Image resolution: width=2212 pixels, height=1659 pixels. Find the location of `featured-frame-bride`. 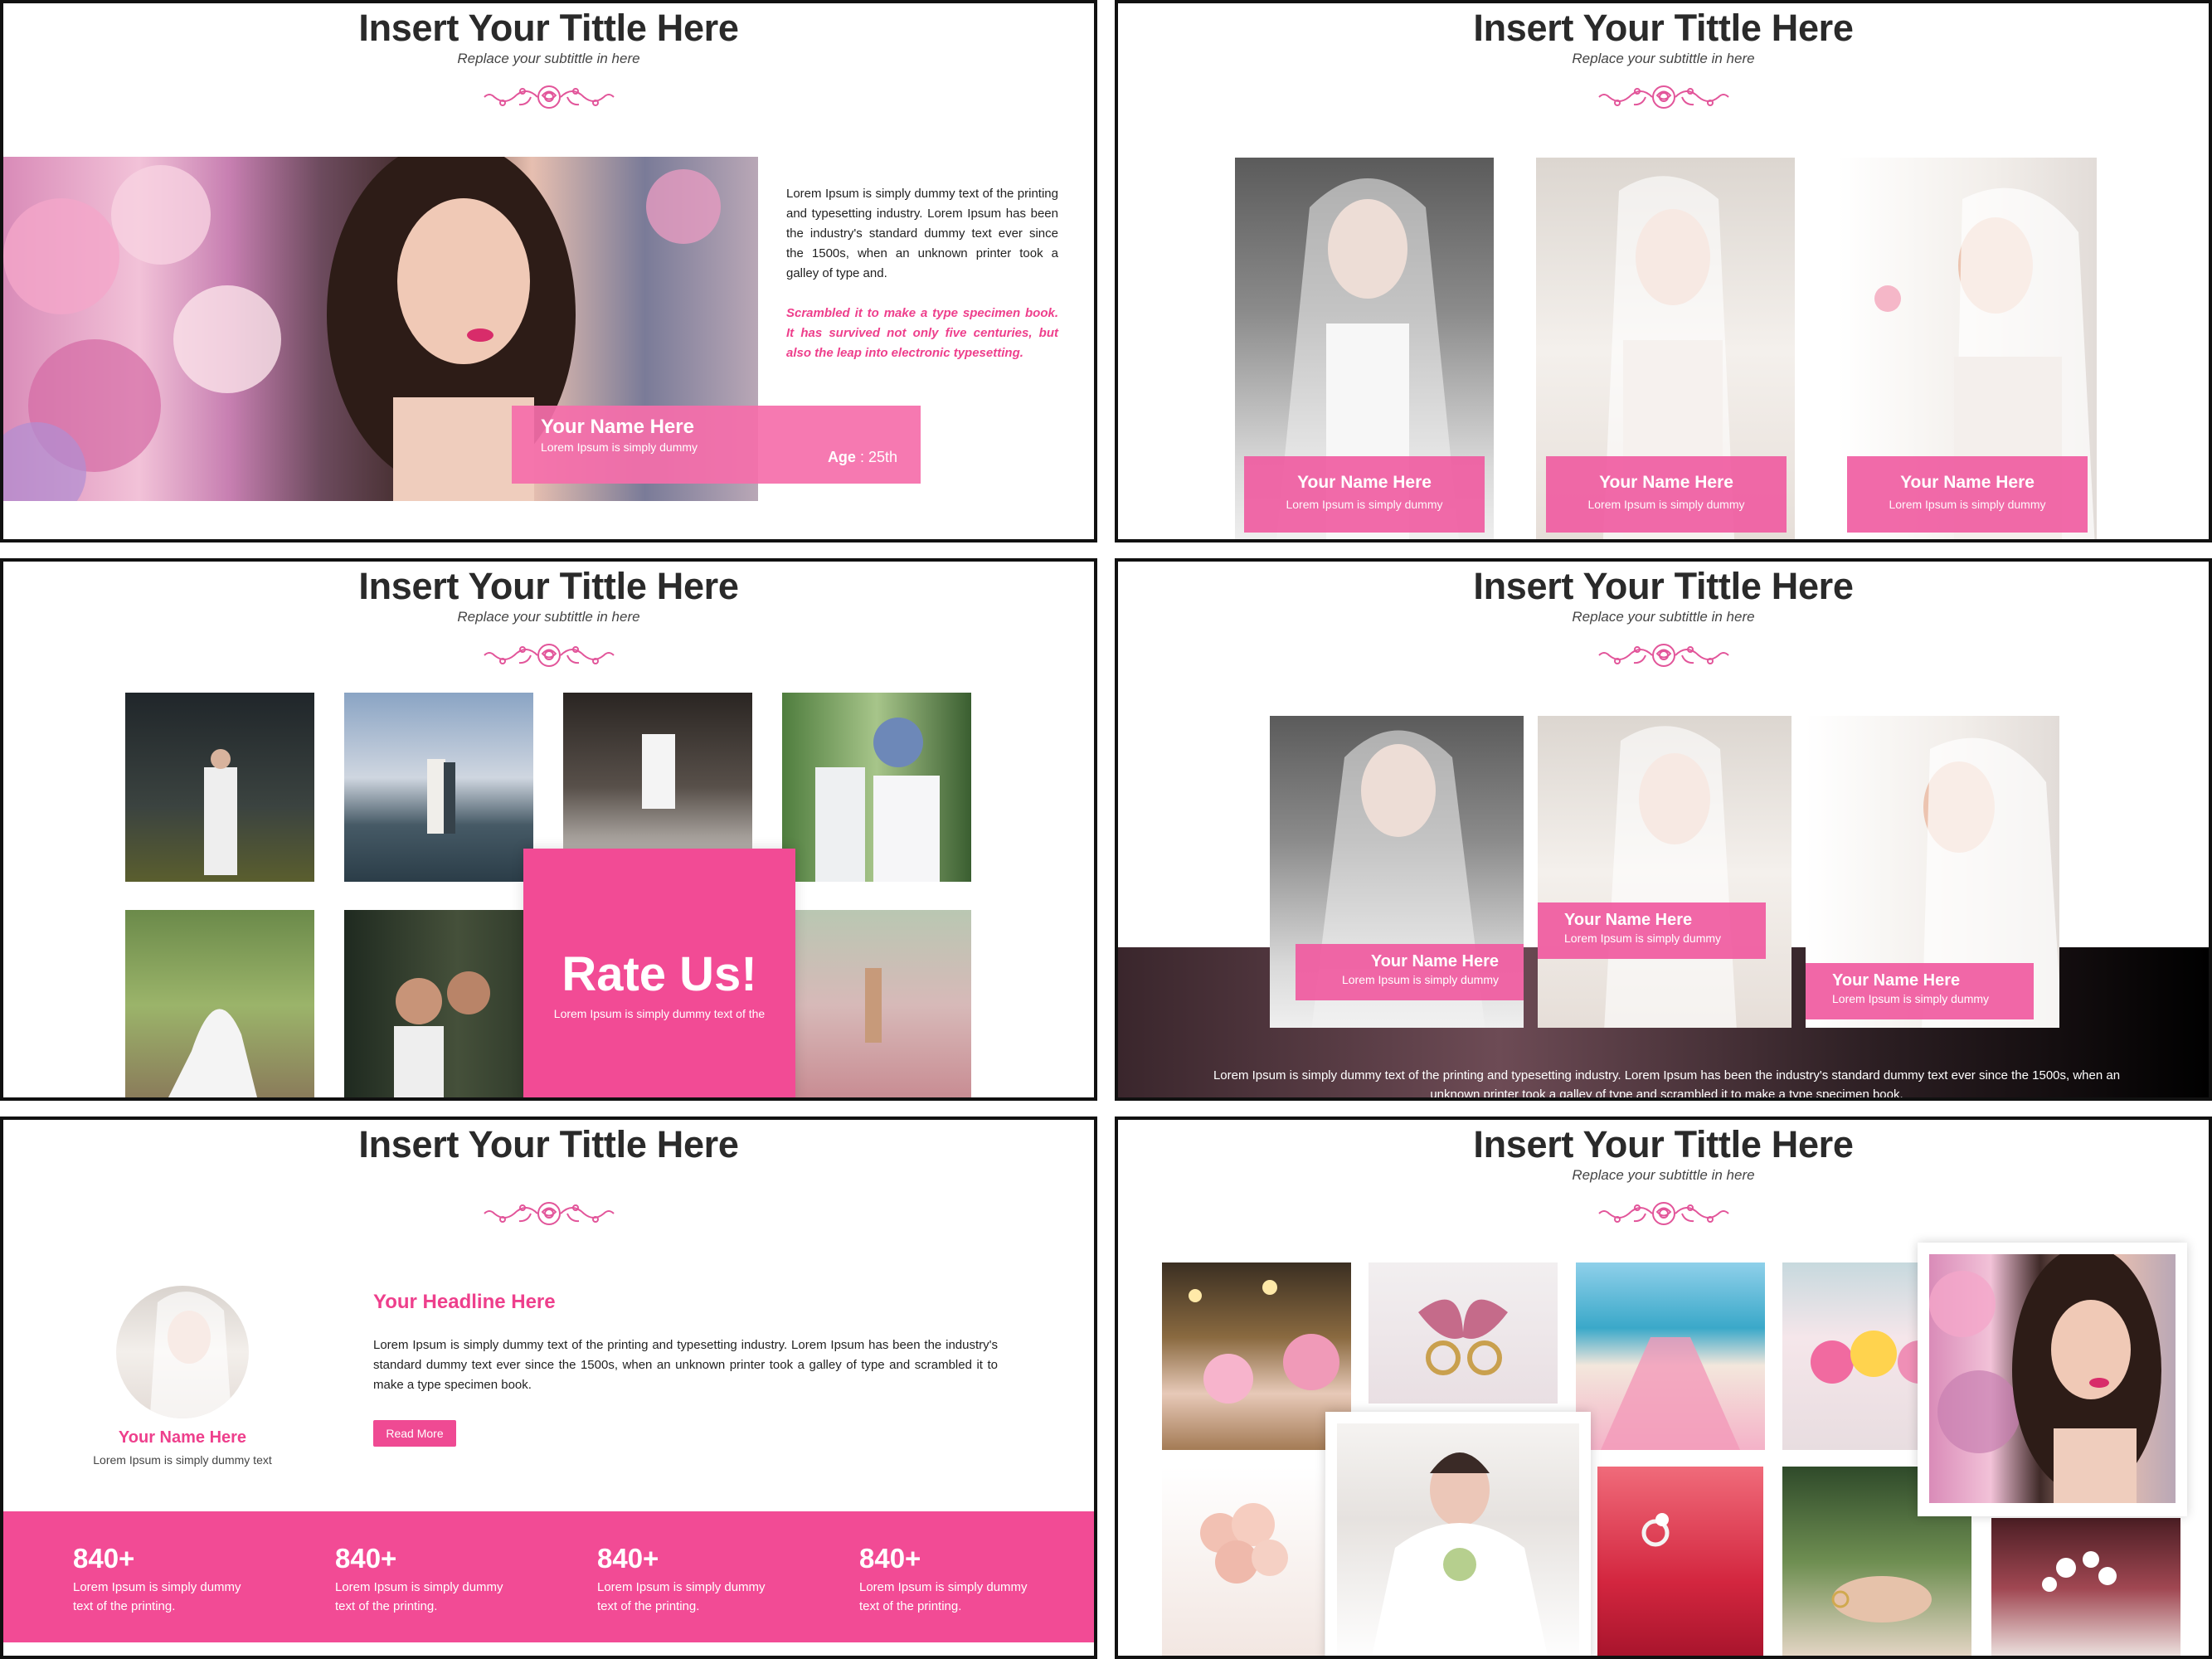

featured-frame-bride is located at coordinates (1458, 1534).